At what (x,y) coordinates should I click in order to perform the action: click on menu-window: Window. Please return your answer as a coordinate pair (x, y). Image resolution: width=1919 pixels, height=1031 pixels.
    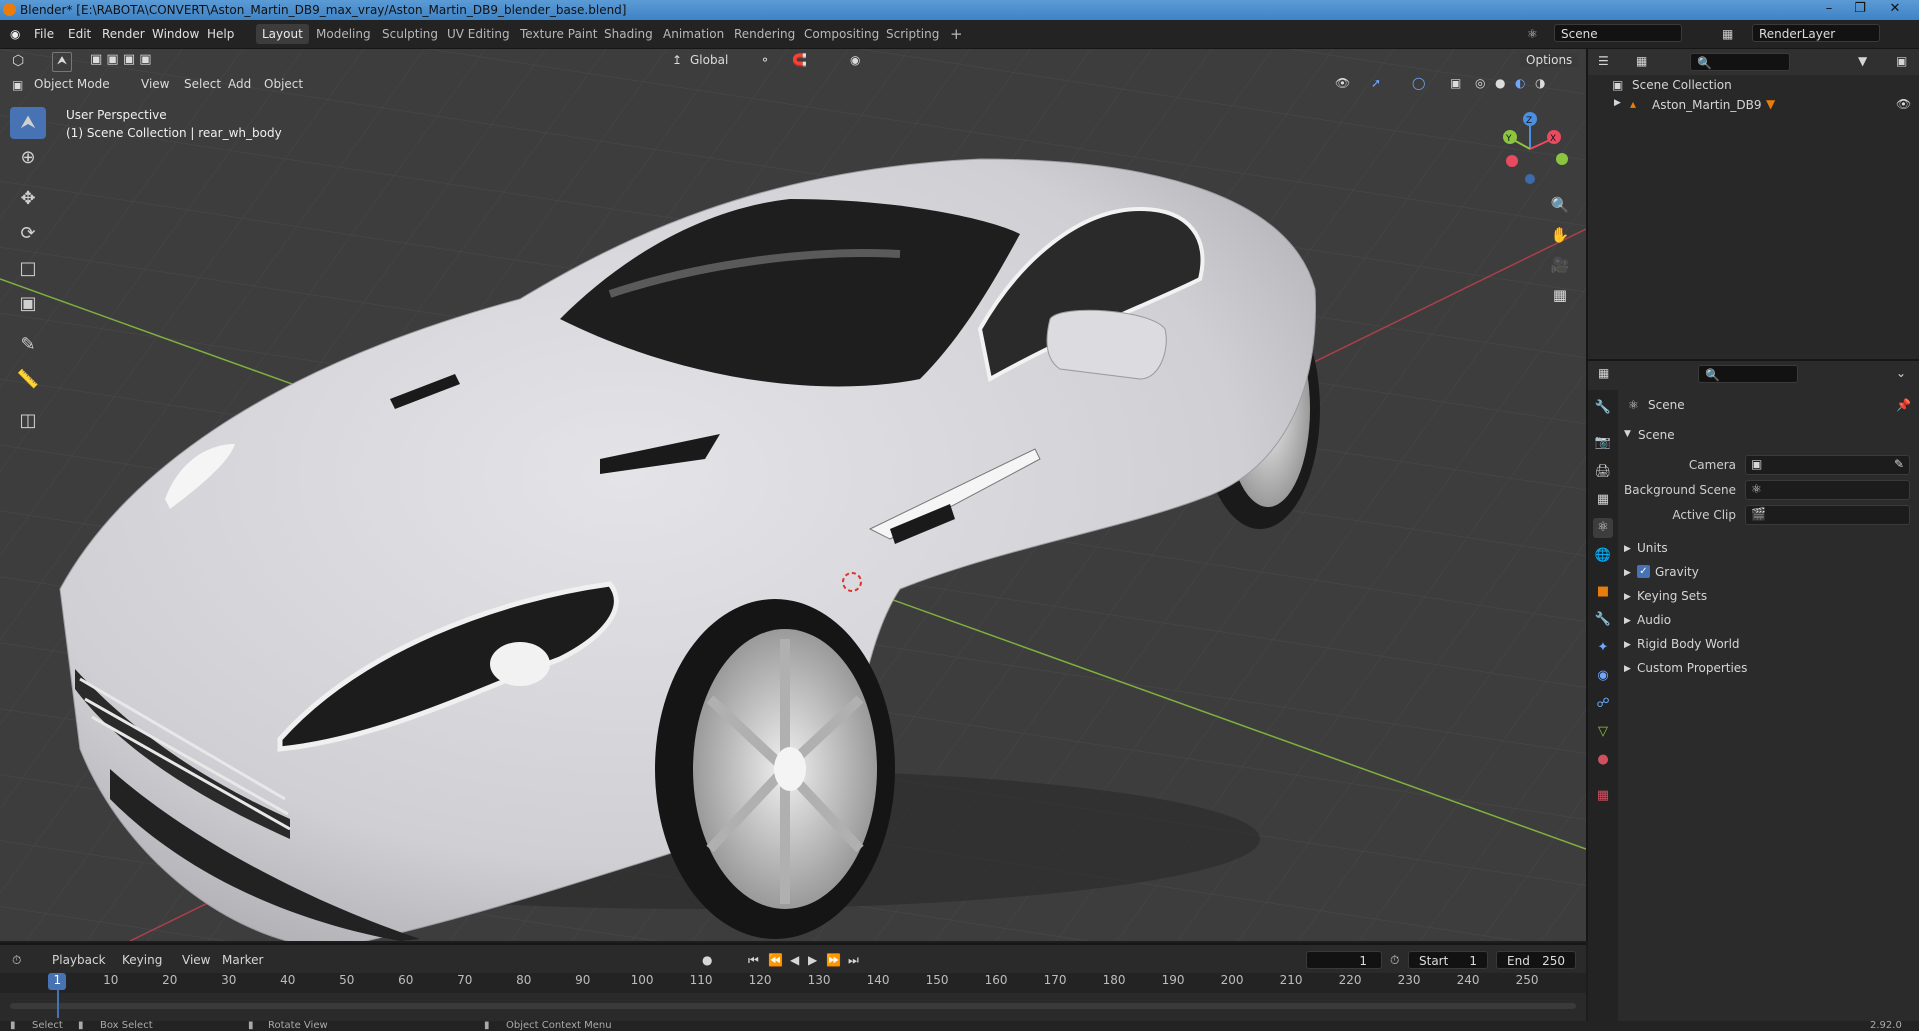
    Looking at the image, I should click on (175, 34).